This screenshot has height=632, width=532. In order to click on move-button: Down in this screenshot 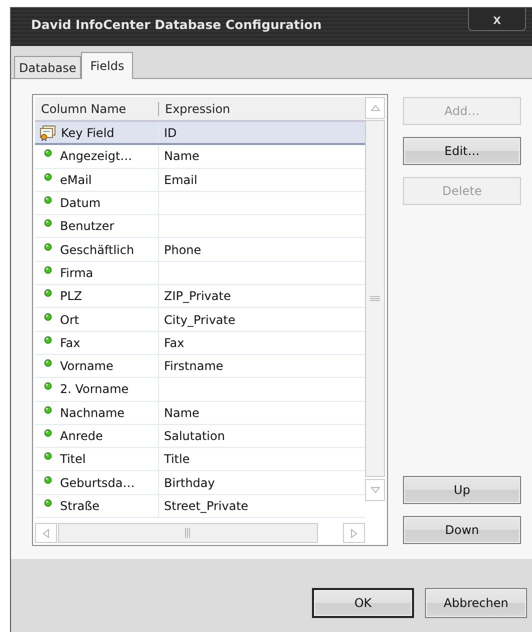, I will do `click(462, 530)`.